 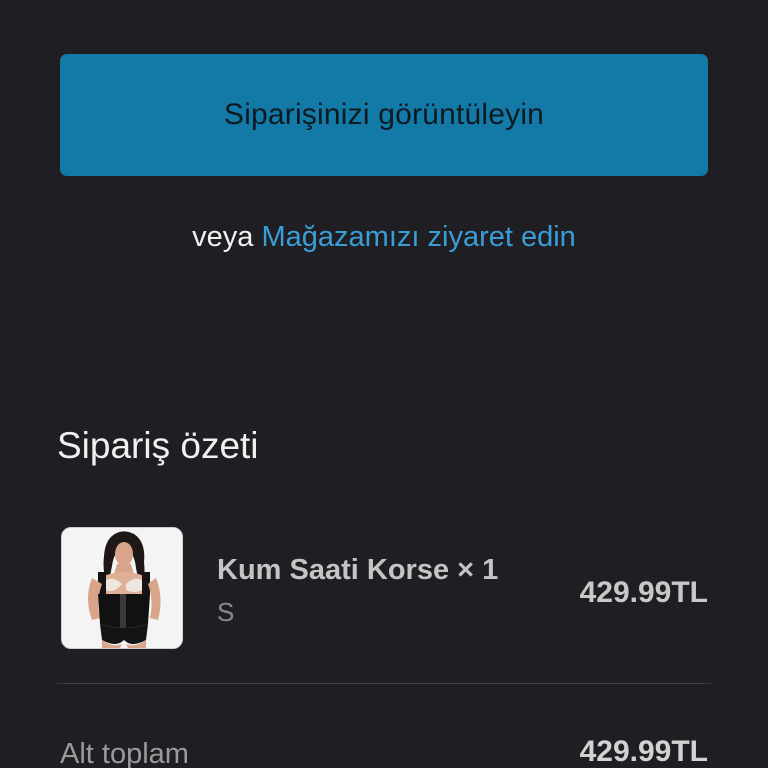 I want to click on or-text: veya, so click(x=223, y=237).